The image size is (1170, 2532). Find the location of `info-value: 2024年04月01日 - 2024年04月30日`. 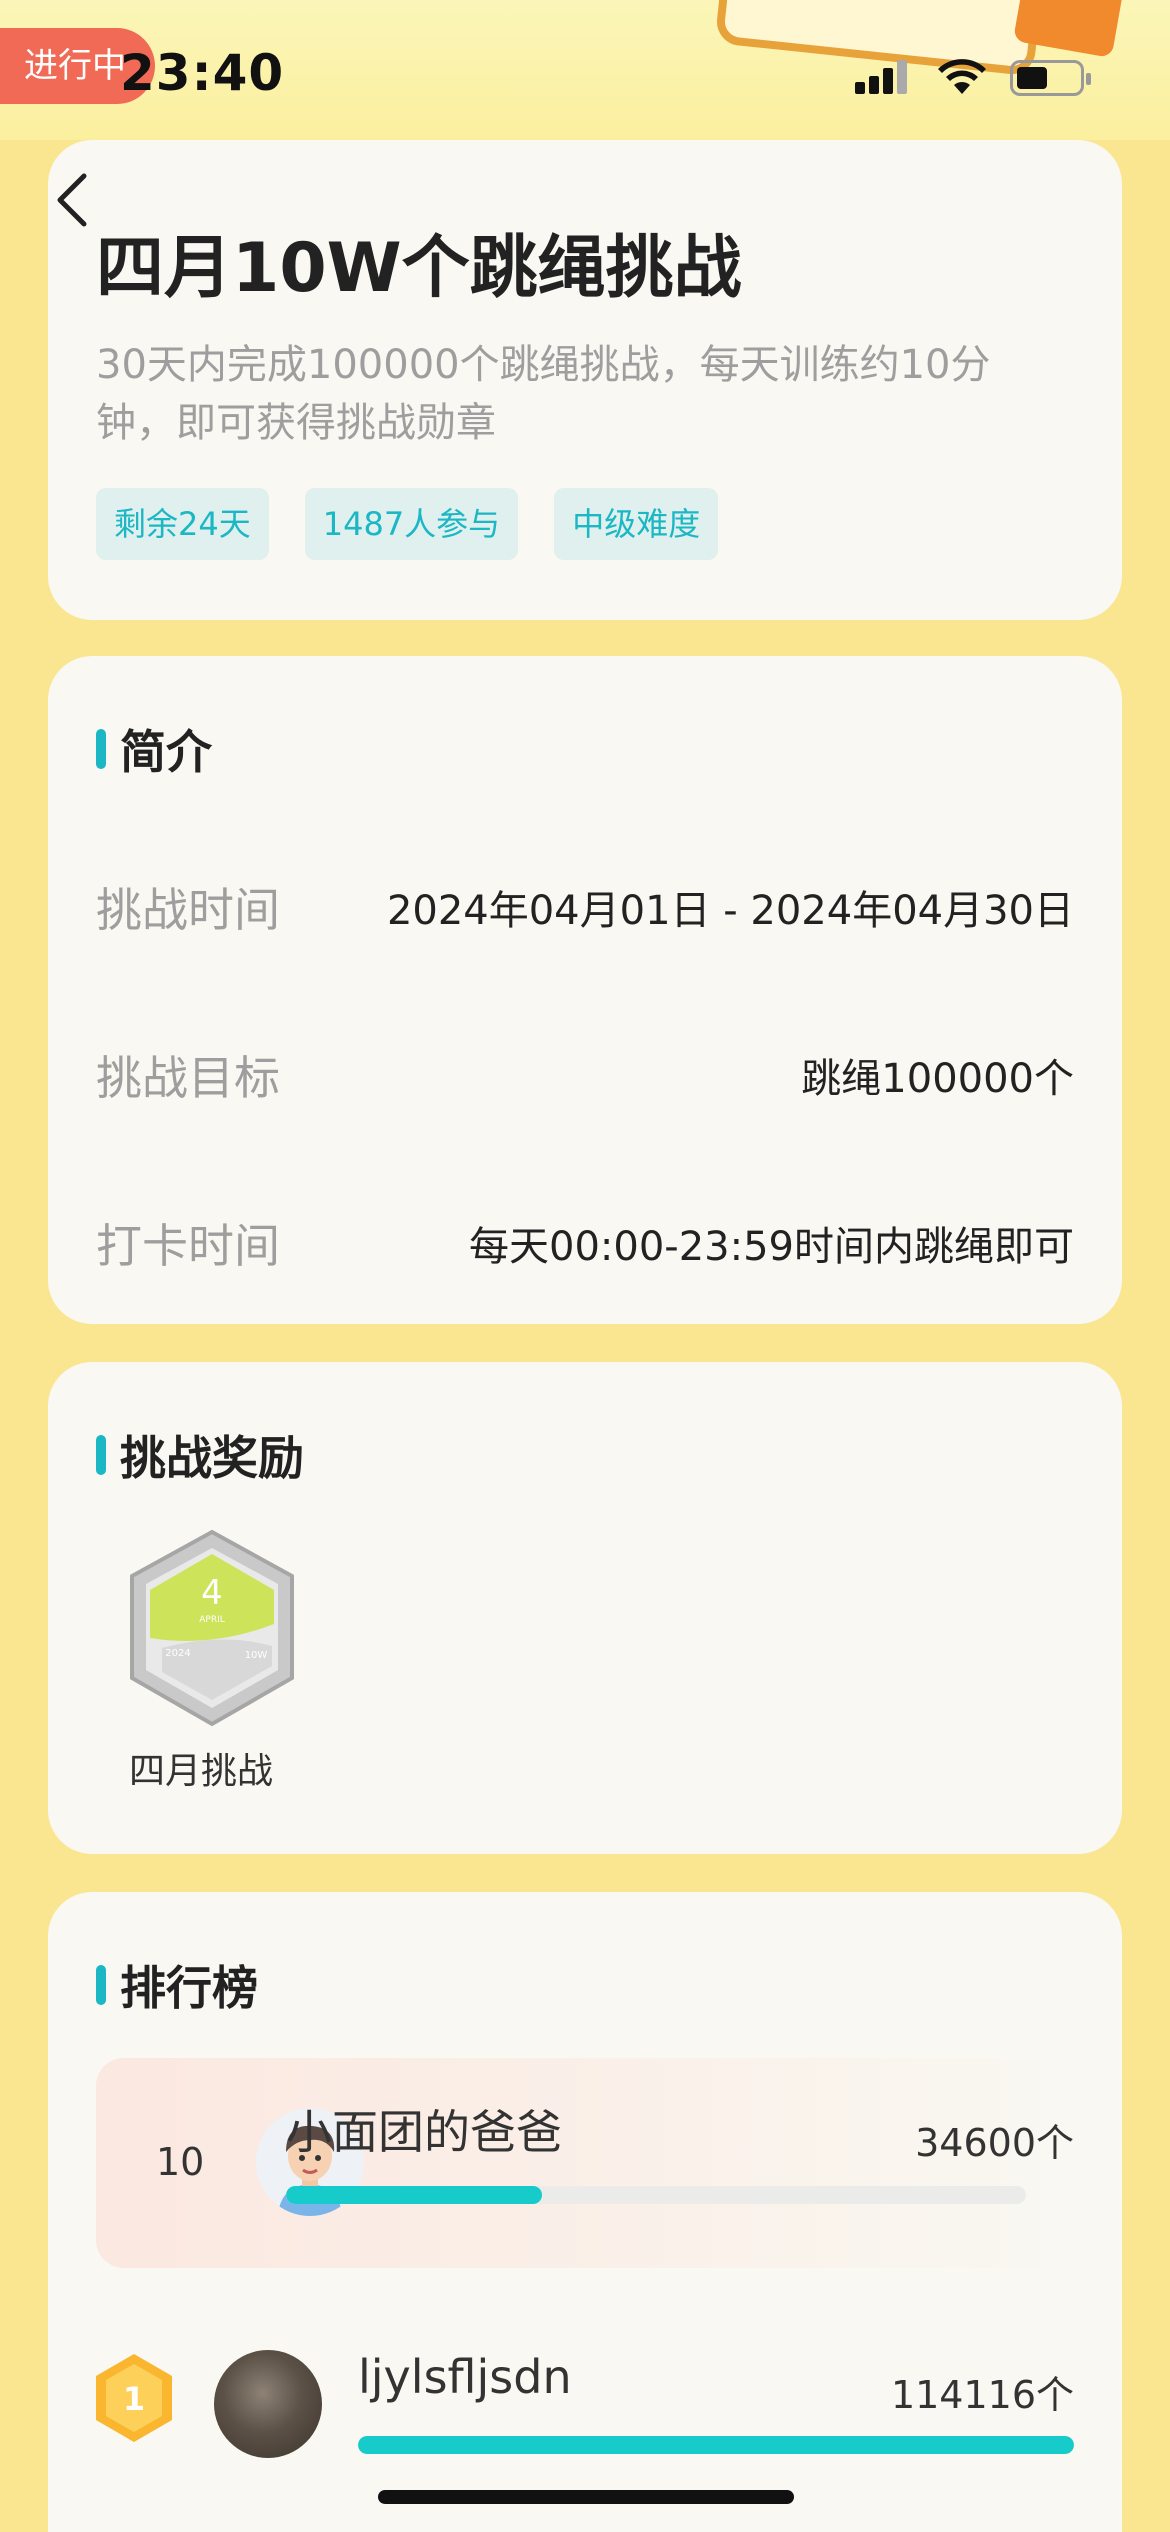

info-value: 2024年04月01日 - 2024年04月30日 is located at coordinates (730, 911).